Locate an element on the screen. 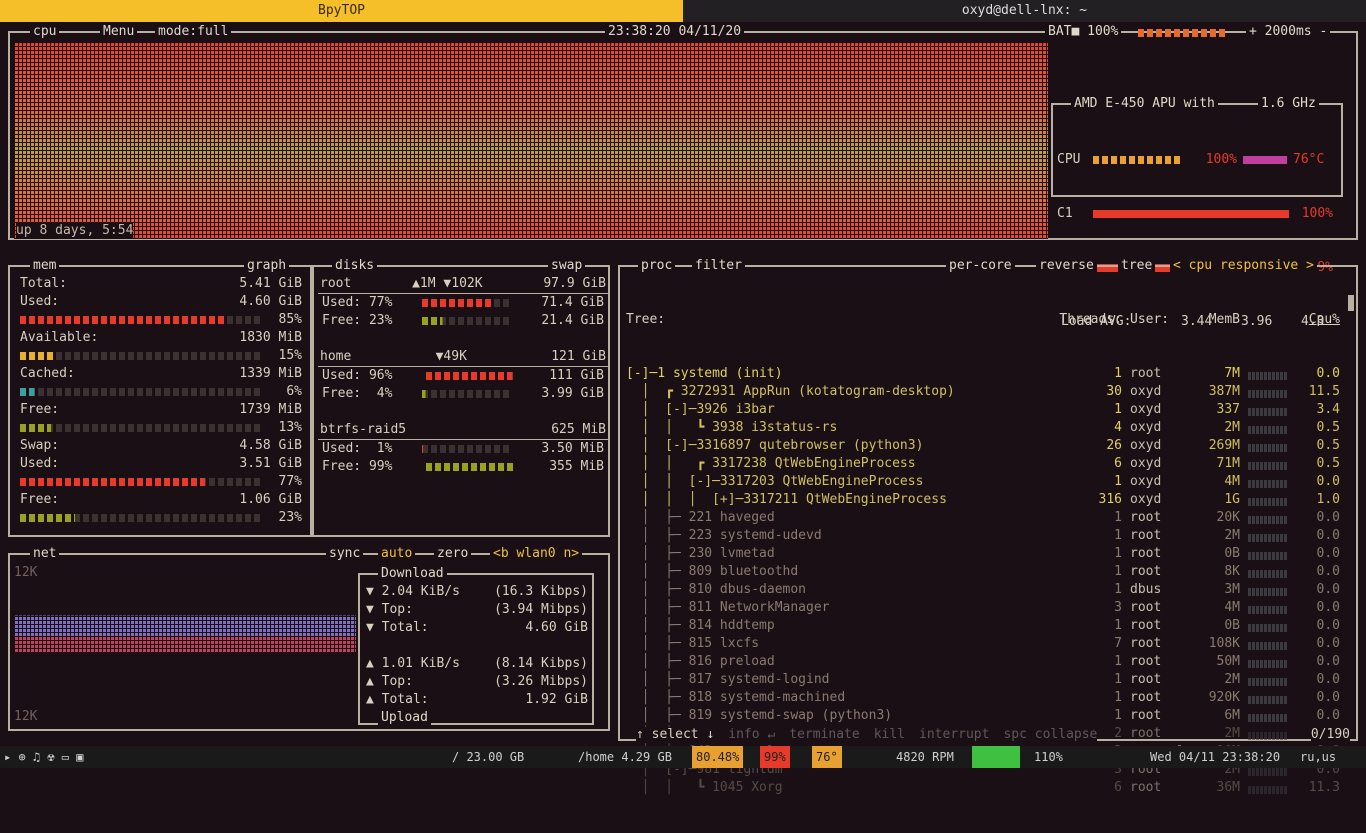  tab-reverse: reverse is located at coordinates (1066, 266).